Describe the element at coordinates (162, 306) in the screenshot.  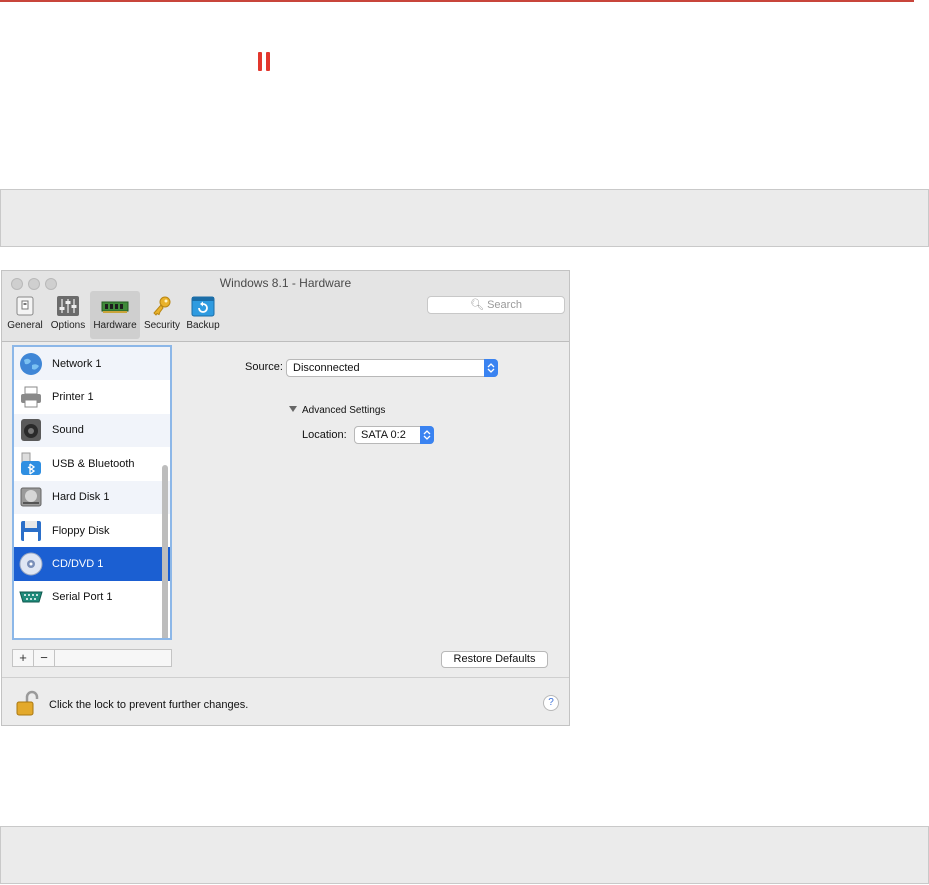
I see `key-icon` at that location.